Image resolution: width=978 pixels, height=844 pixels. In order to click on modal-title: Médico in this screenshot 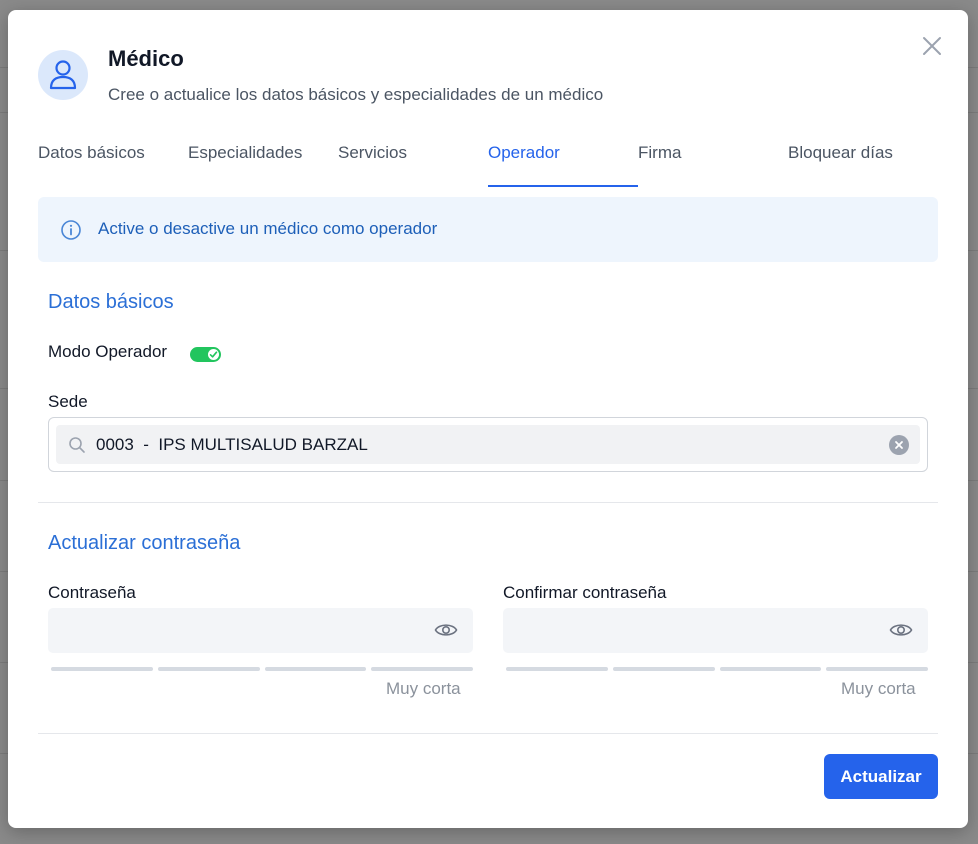, I will do `click(146, 58)`.